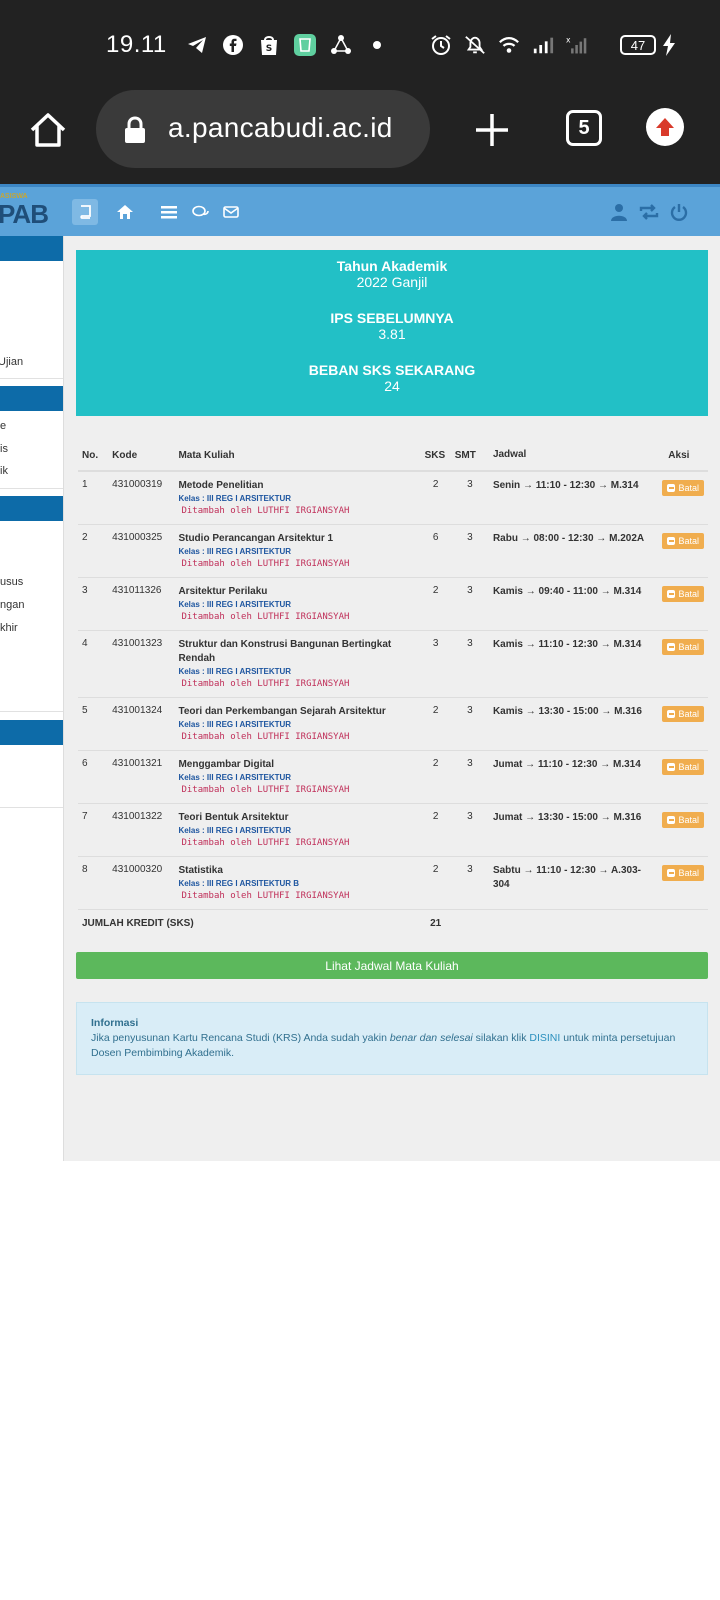 The height and width of the screenshot is (1600, 720). I want to click on status-bar: 19.11 S x 47, so click(360, 45).